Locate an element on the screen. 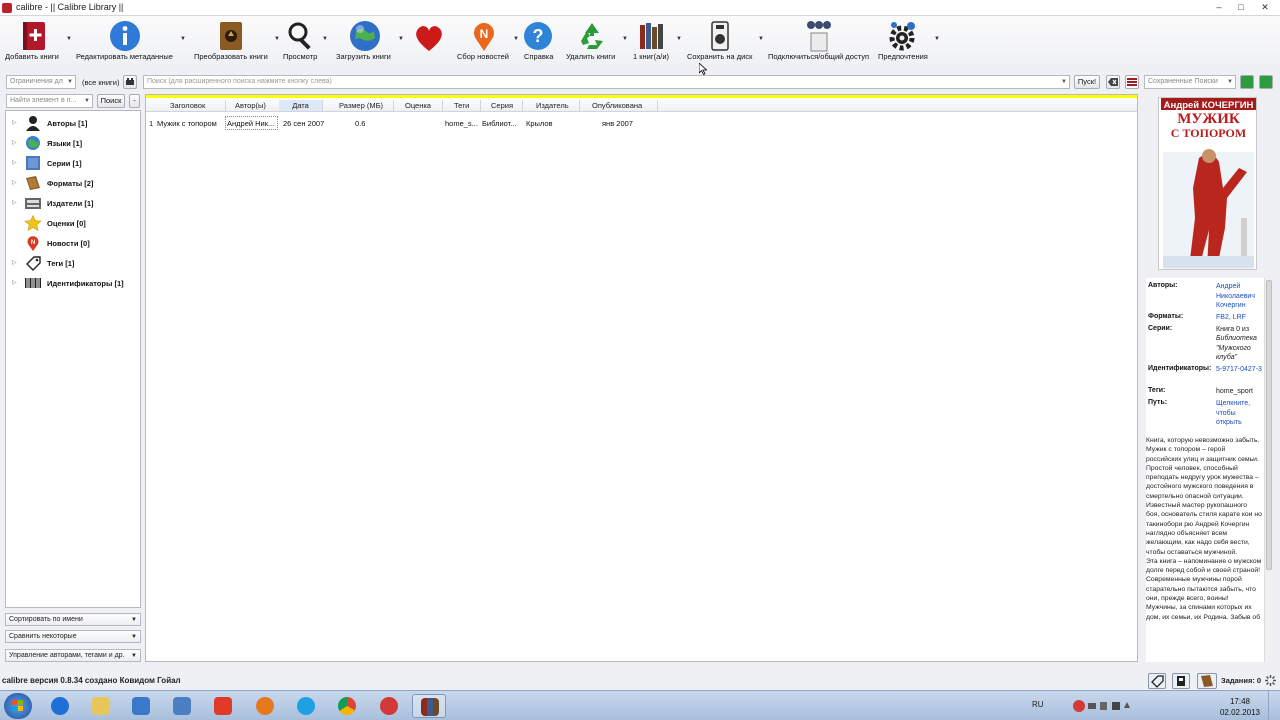 Image resolution: width=1280 pixels, height=720 pixels. tag-category-identifiers: ▷ Идентификаторы [1] is located at coordinates (73, 283).